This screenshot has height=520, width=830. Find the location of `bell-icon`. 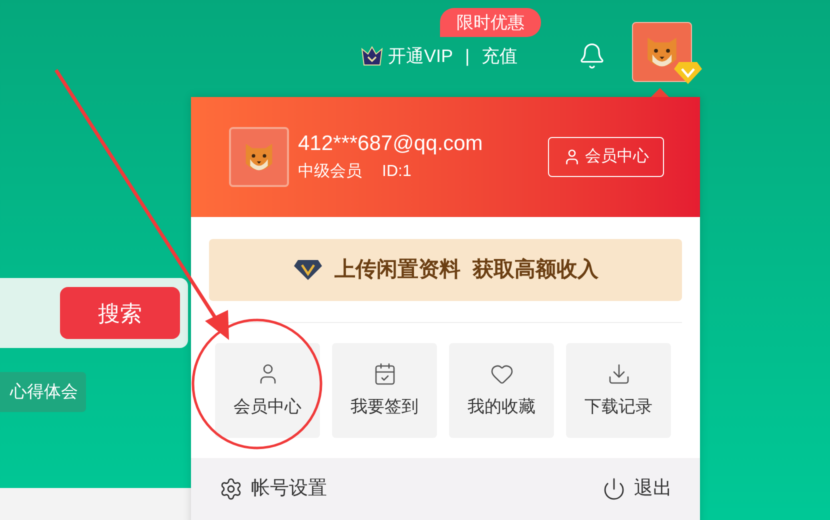

bell-icon is located at coordinates (592, 56).